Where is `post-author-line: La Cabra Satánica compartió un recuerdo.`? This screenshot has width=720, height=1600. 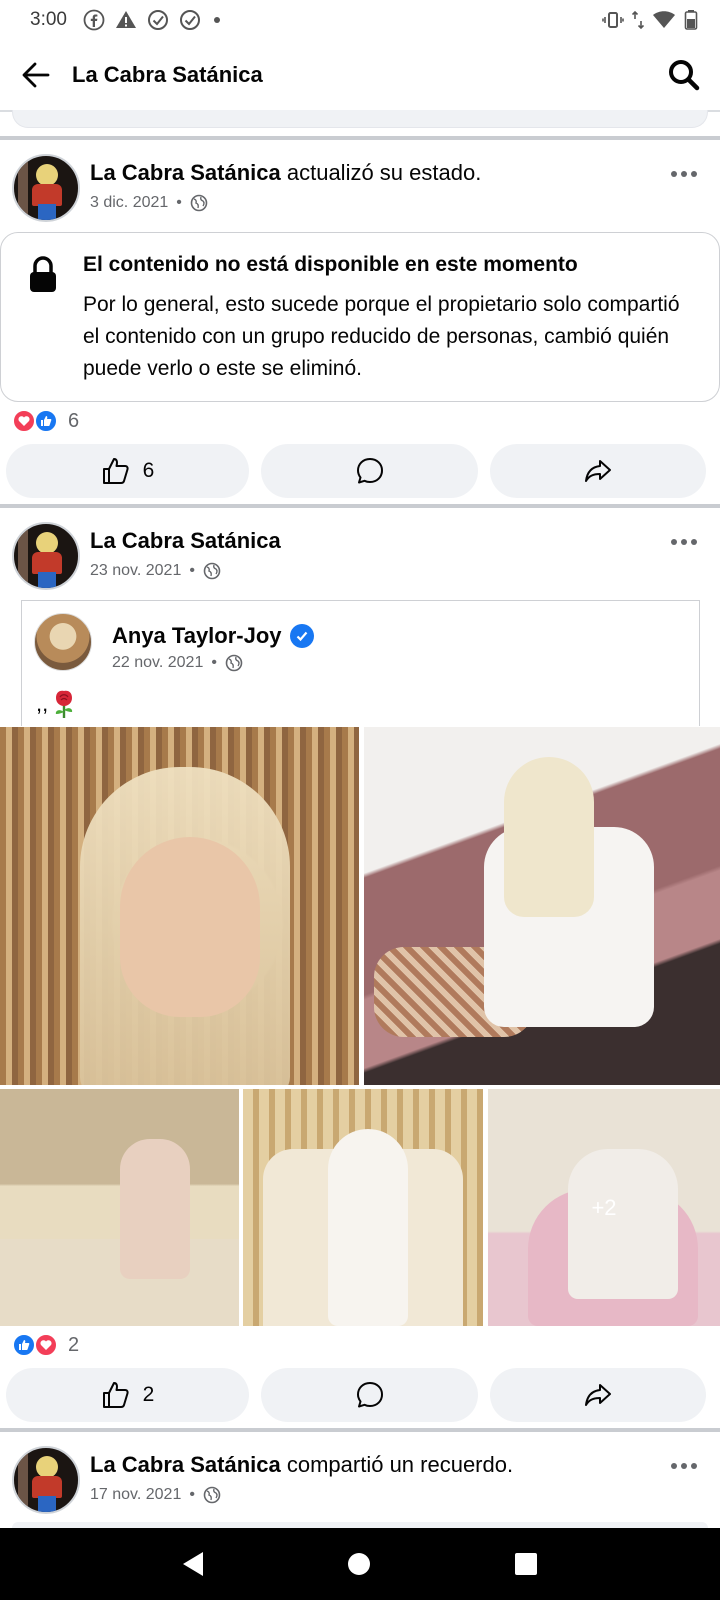
post-author-line: La Cabra Satánica compartió un recuerdo. is located at coordinates (301, 1465).